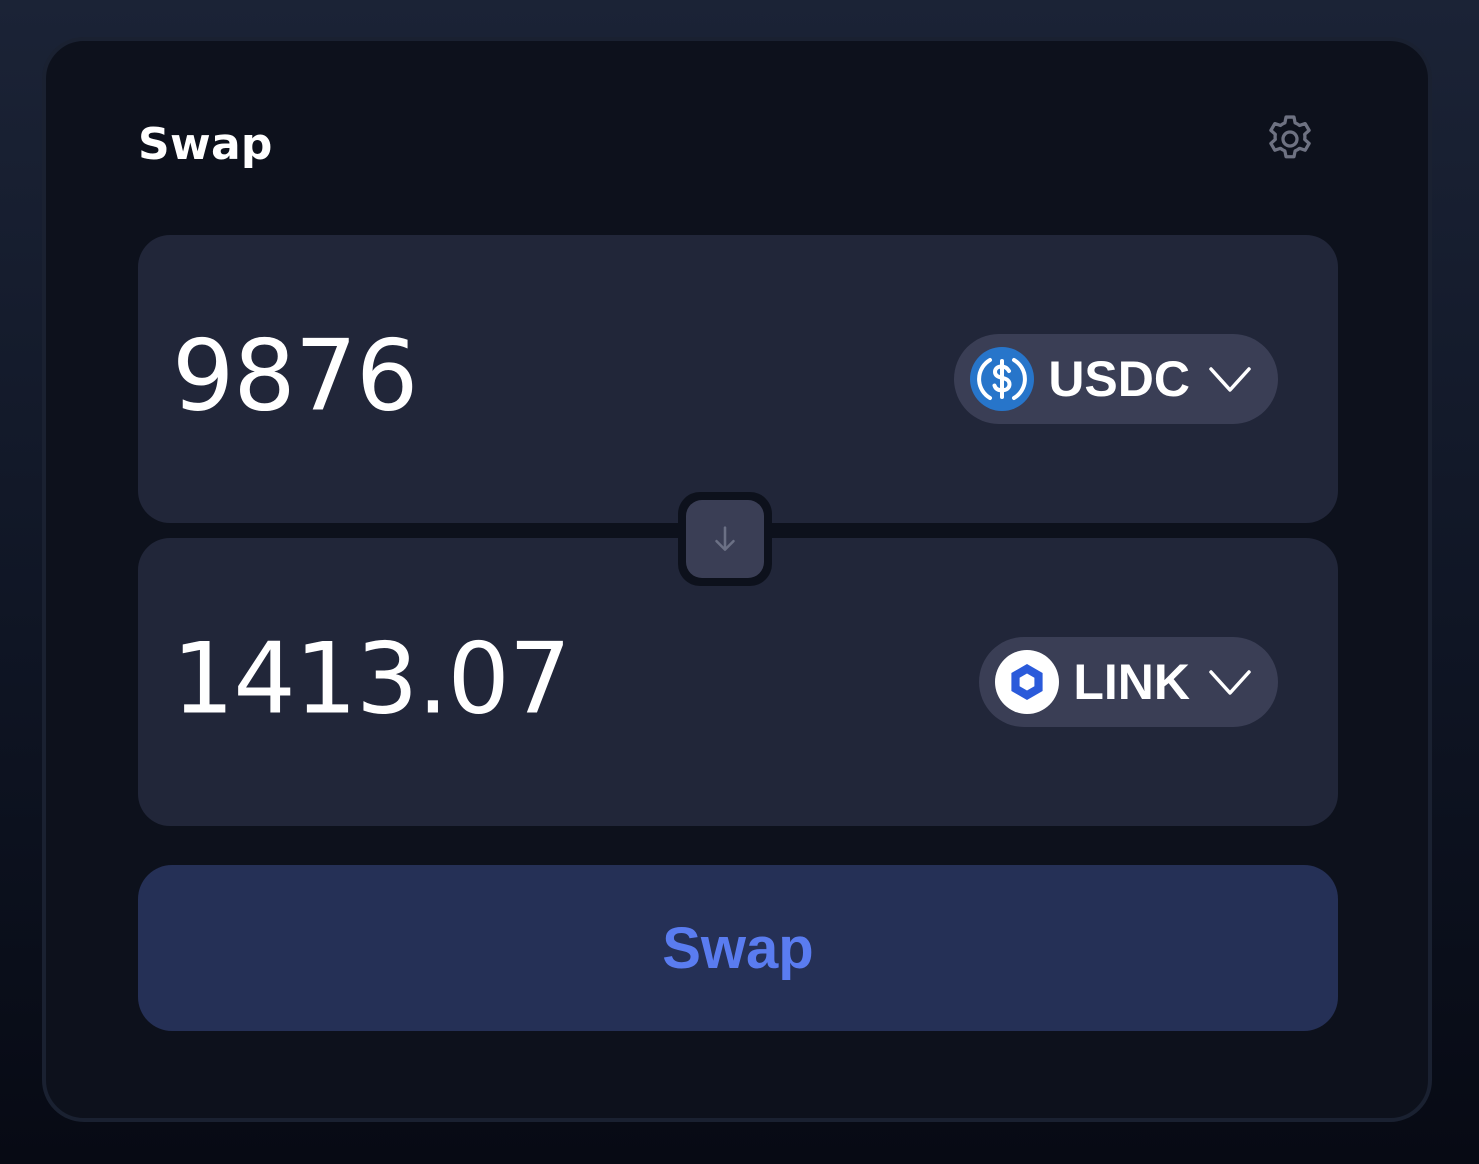  Describe the element at coordinates (1119, 379) in the screenshot. I see `sell-token-symbol: USDC` at that location.